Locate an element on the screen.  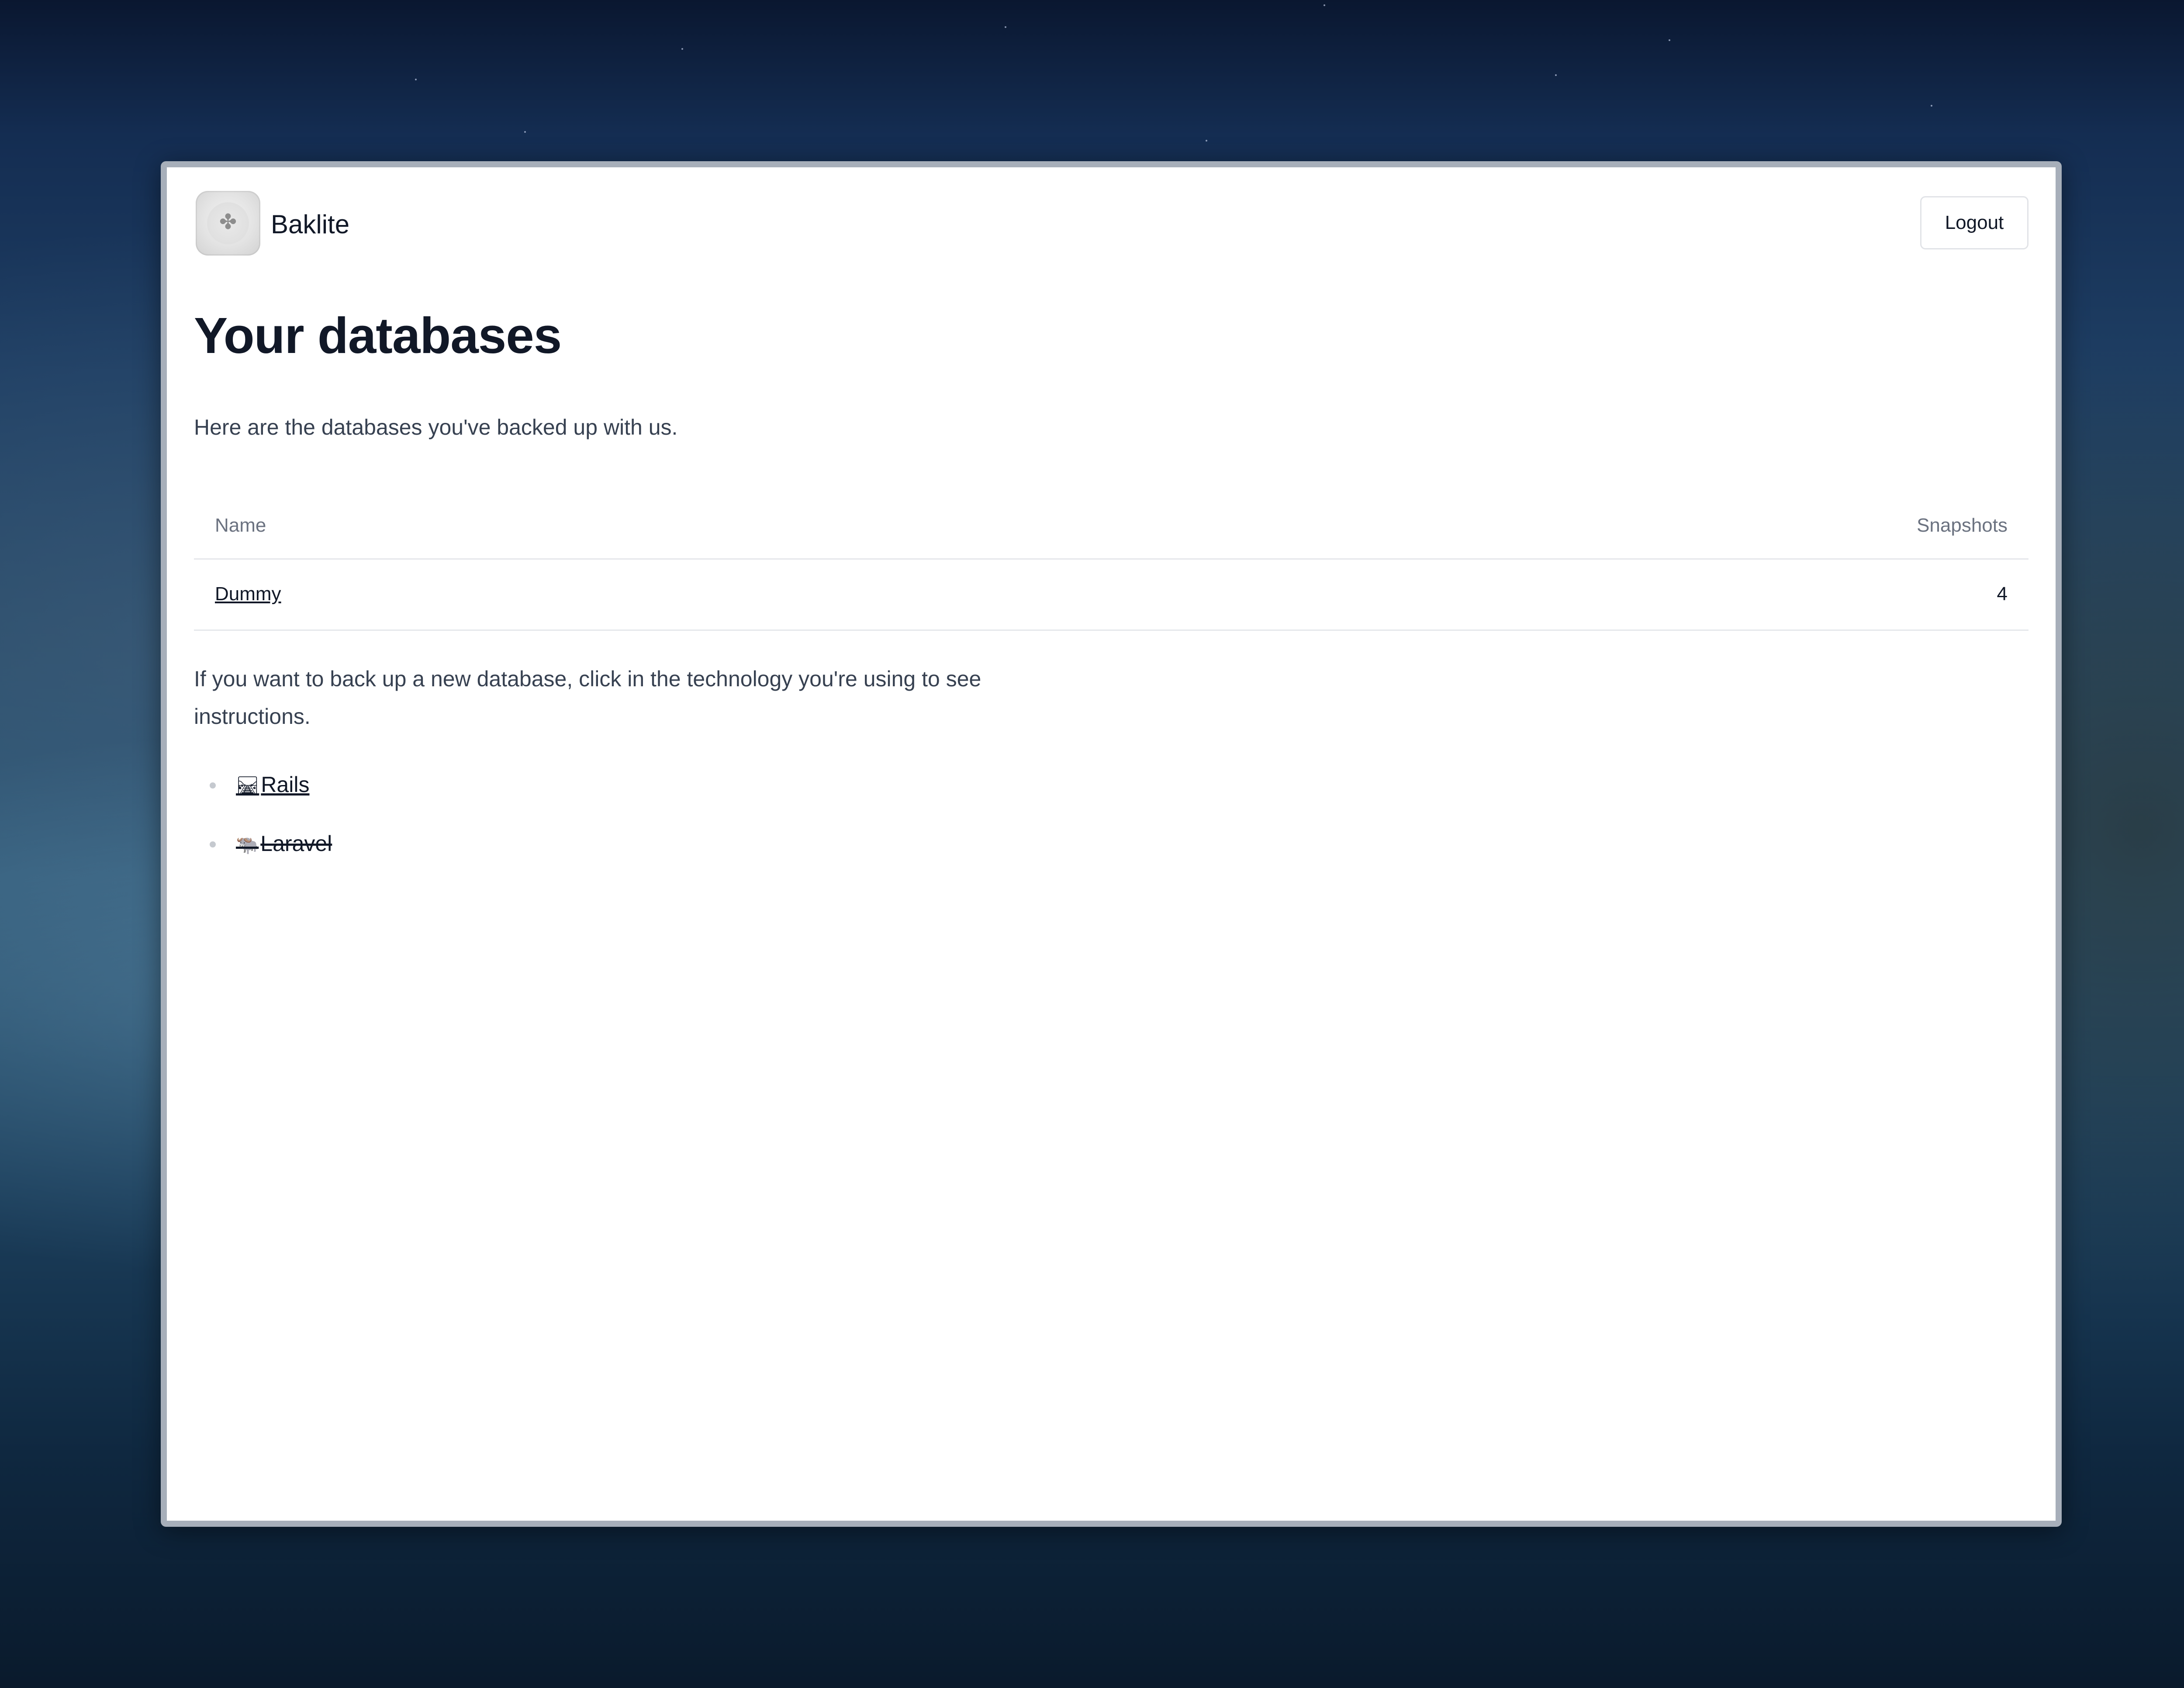
logo-badge: ✤ is located at coordinates (228, 223).